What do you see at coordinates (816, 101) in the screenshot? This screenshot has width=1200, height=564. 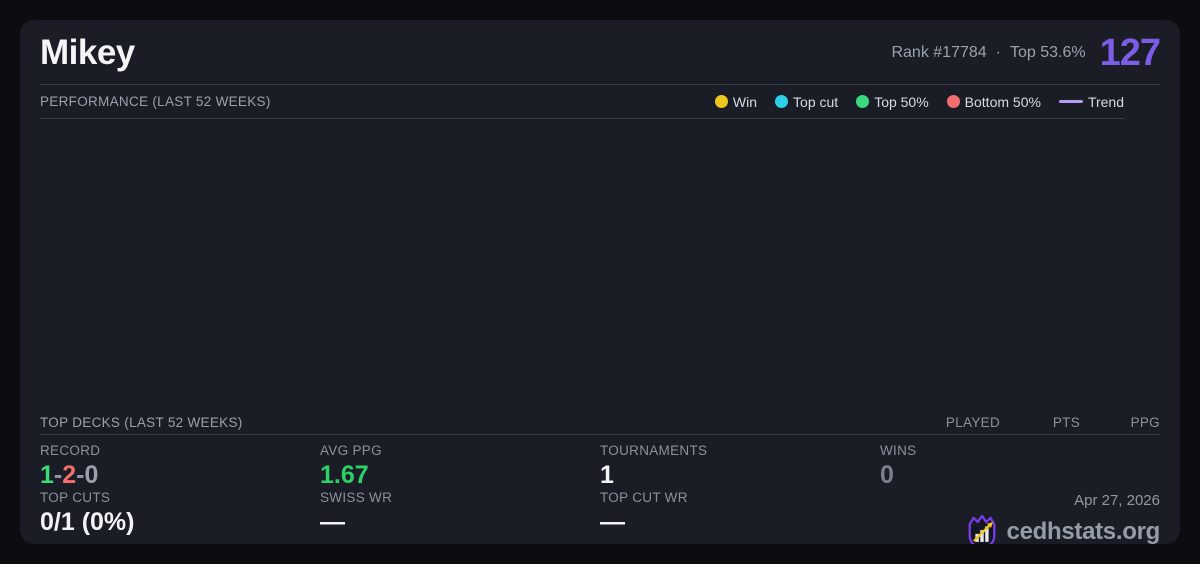 I see `legend-label: Top cut` at bounding box center [816, 101].